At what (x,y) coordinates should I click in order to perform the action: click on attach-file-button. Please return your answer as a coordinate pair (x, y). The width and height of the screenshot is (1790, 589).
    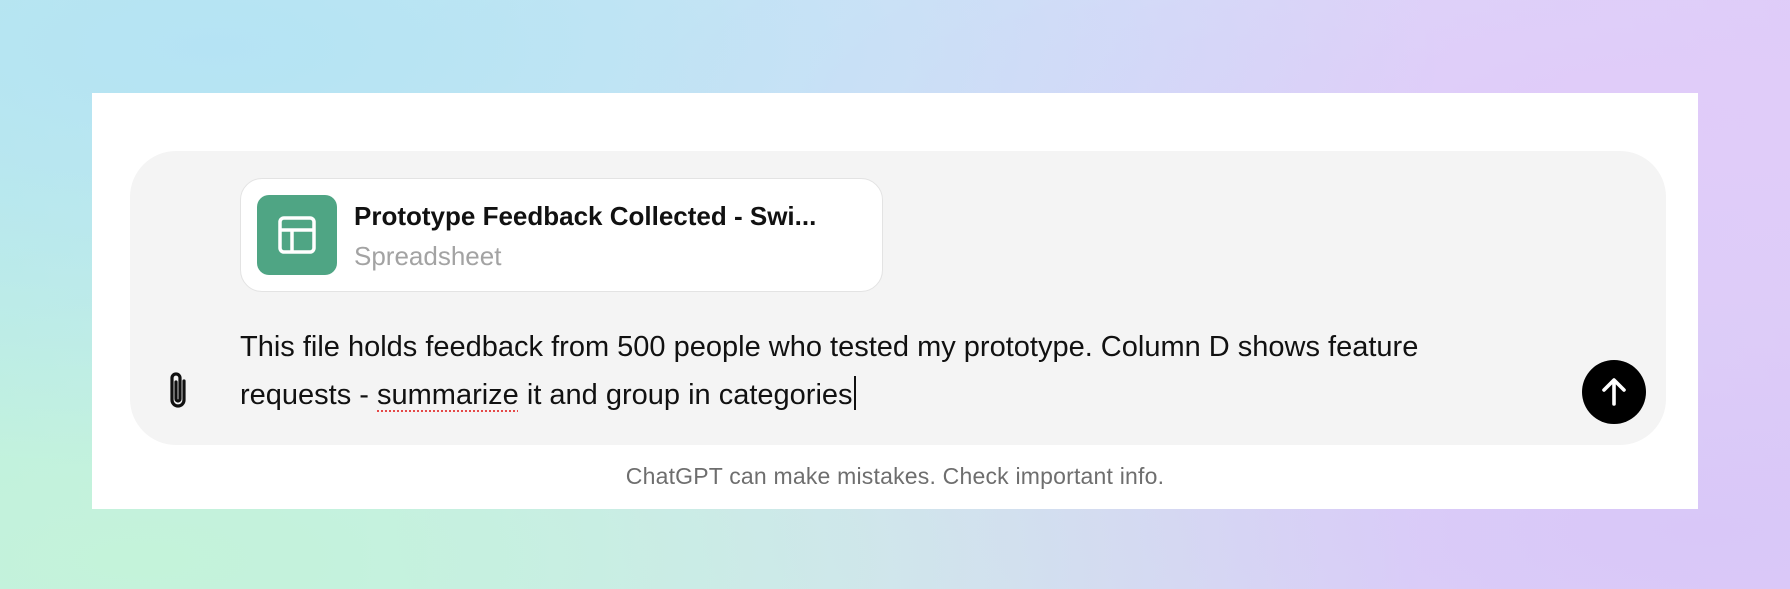
    Looking at the image, I should click on (178, 391).